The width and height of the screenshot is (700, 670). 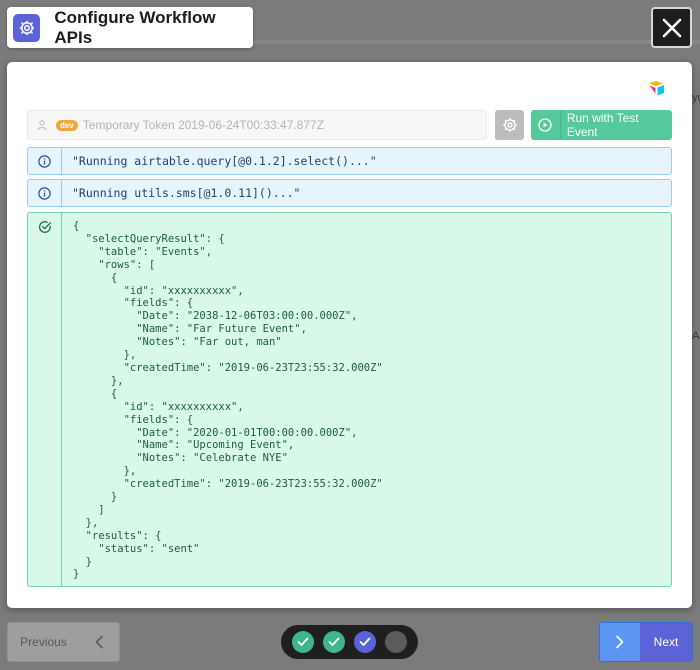 I want to click on log-row: "Running utils.sms[@1.0.11]()...", so click(x=349, y=193).